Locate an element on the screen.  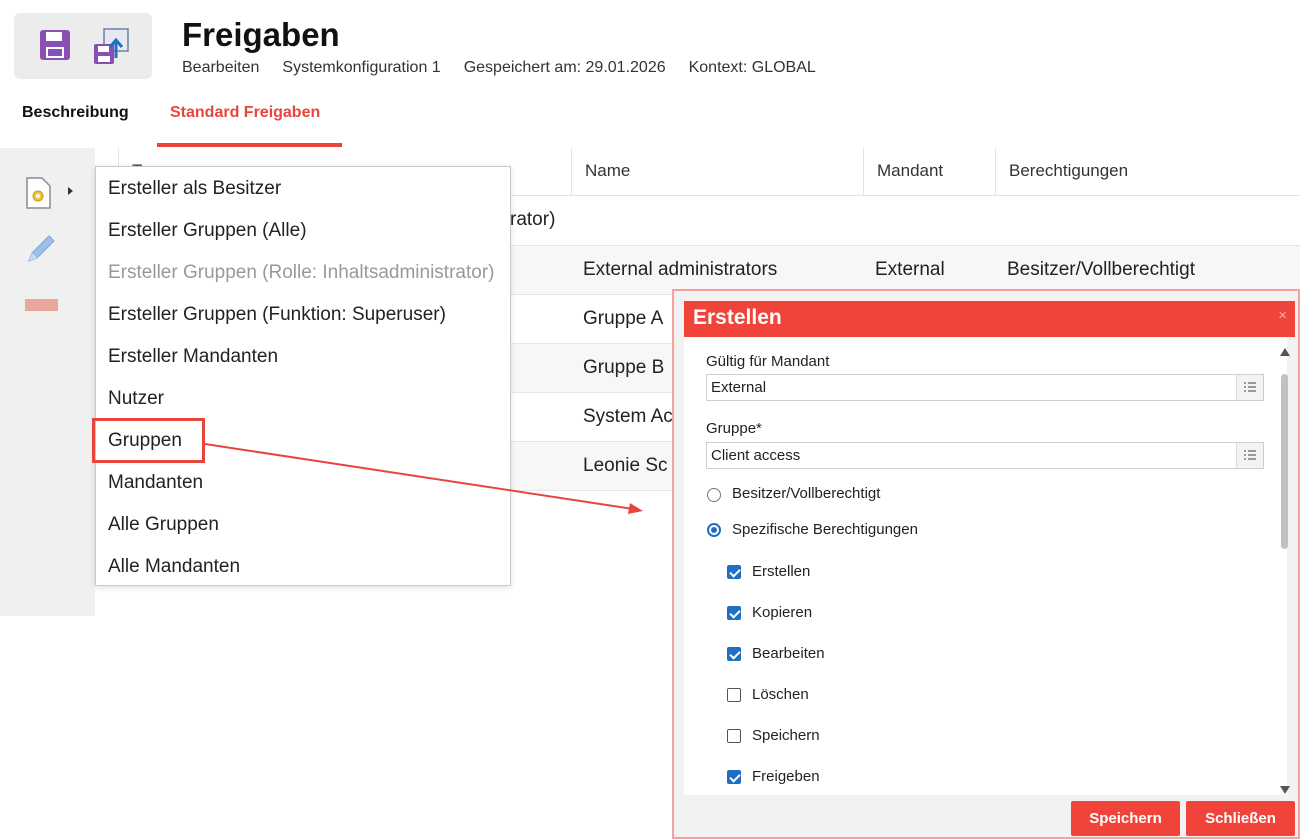
checkbox-erstellen-label: Erstellen is located at coordinates (781, 571).